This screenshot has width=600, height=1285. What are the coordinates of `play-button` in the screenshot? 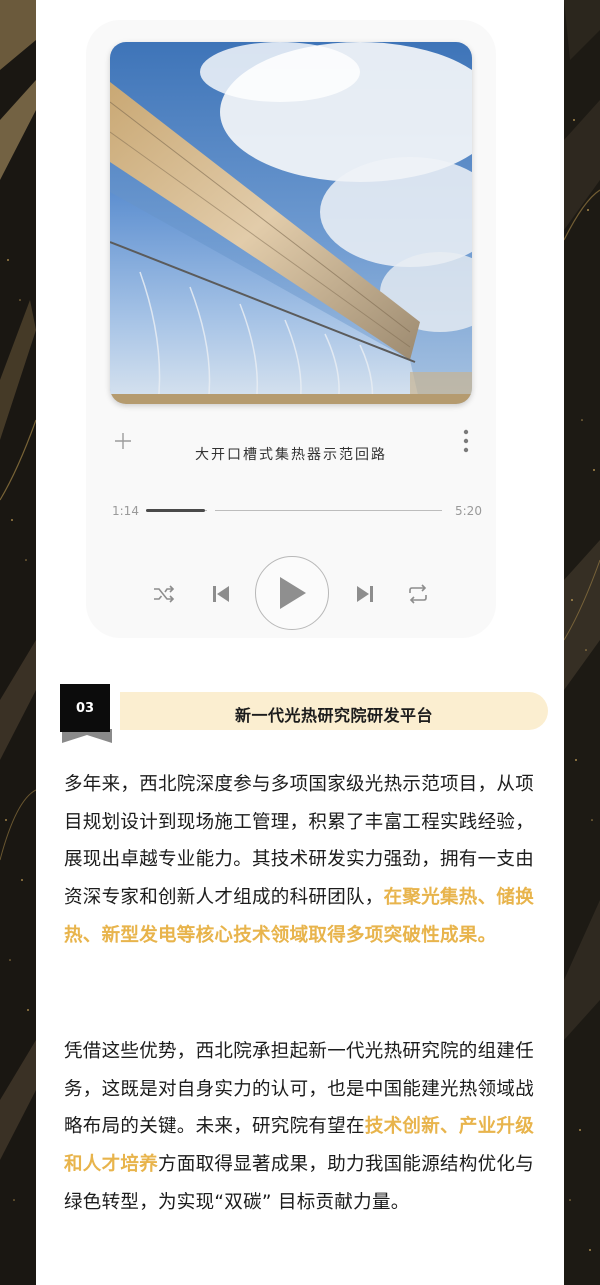 It's located at (292, 593).